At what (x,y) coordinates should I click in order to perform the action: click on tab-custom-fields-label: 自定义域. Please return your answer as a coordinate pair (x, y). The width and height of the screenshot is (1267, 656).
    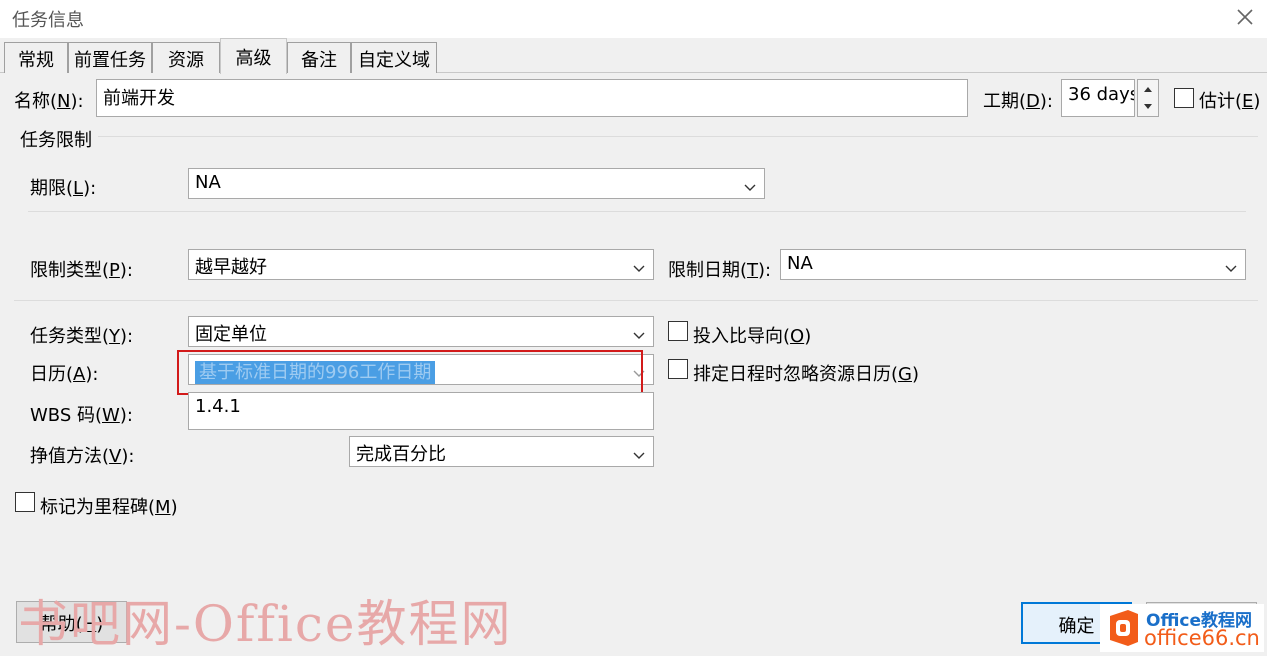
    Looking at the image, I should click on (394, 60).